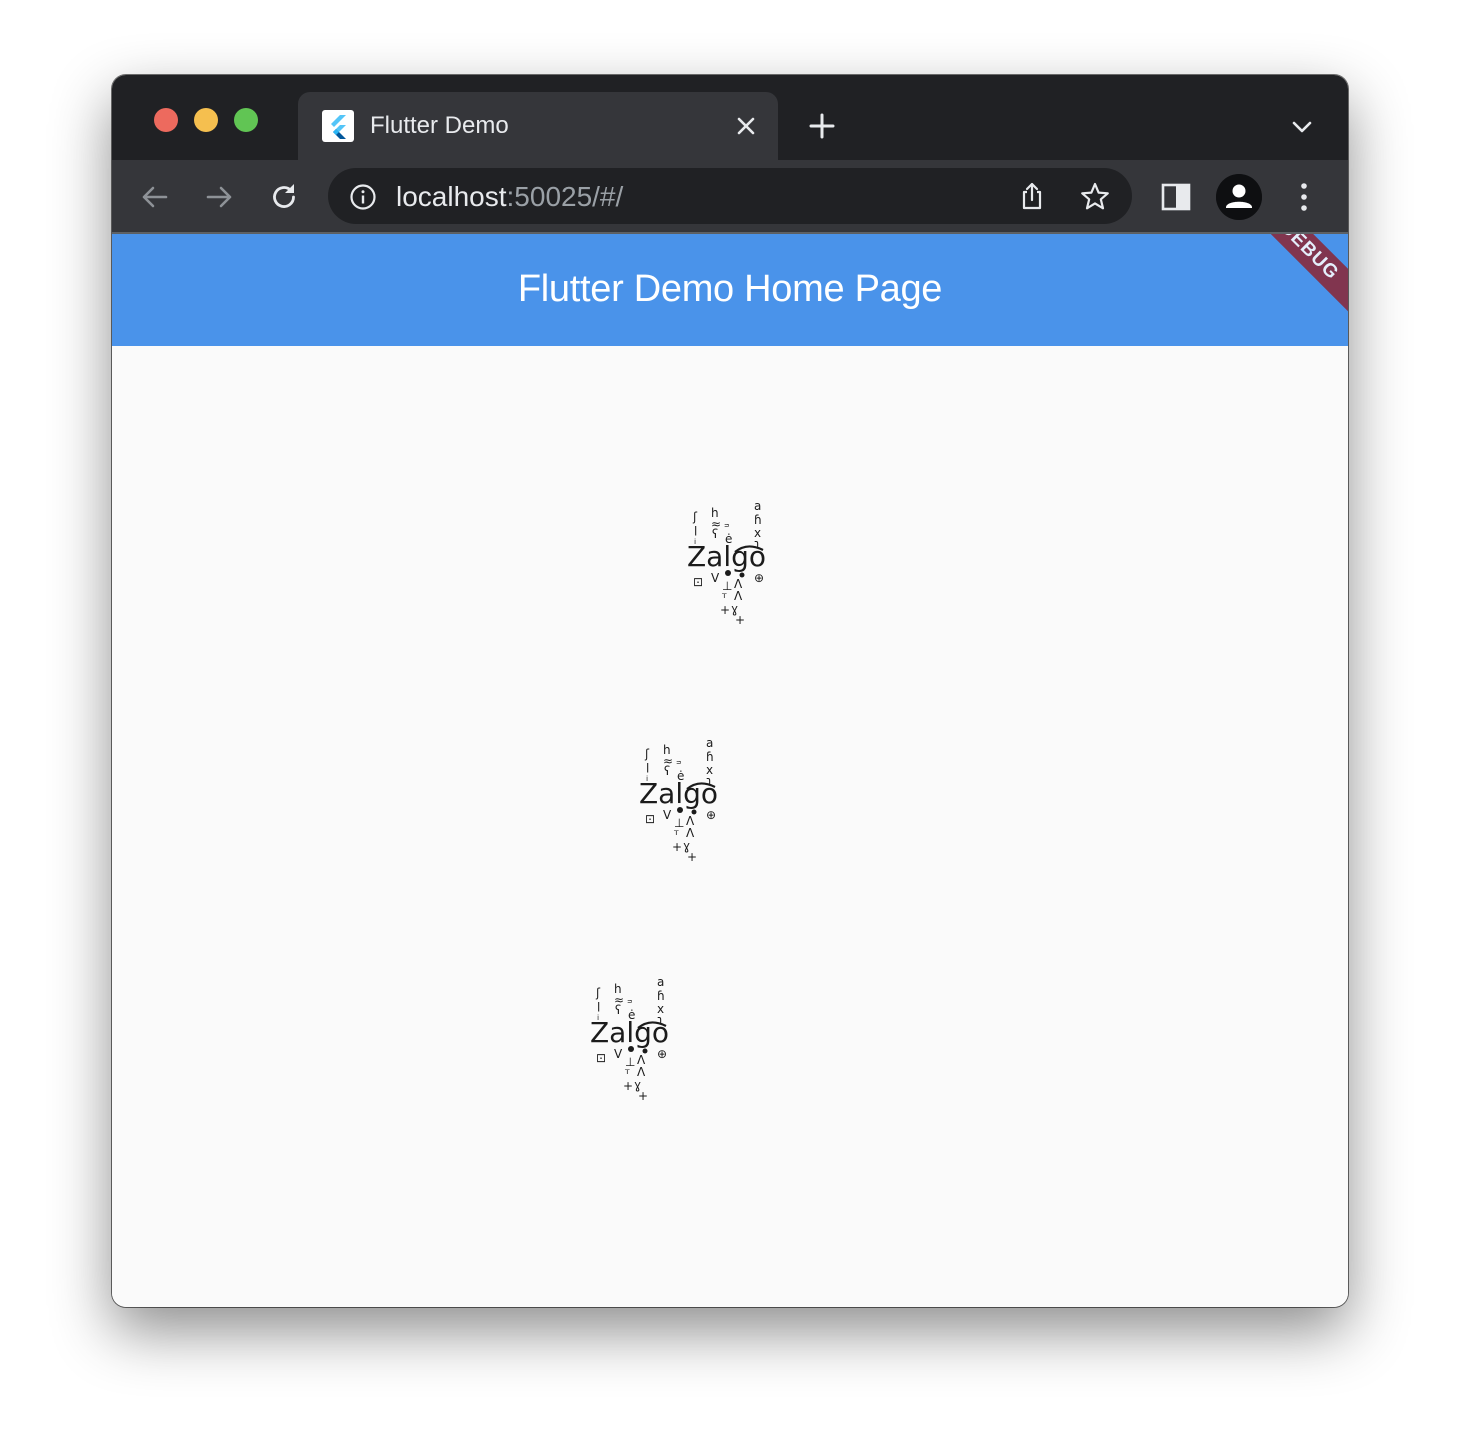  I want to click on close-window-button, so click(166, 120).